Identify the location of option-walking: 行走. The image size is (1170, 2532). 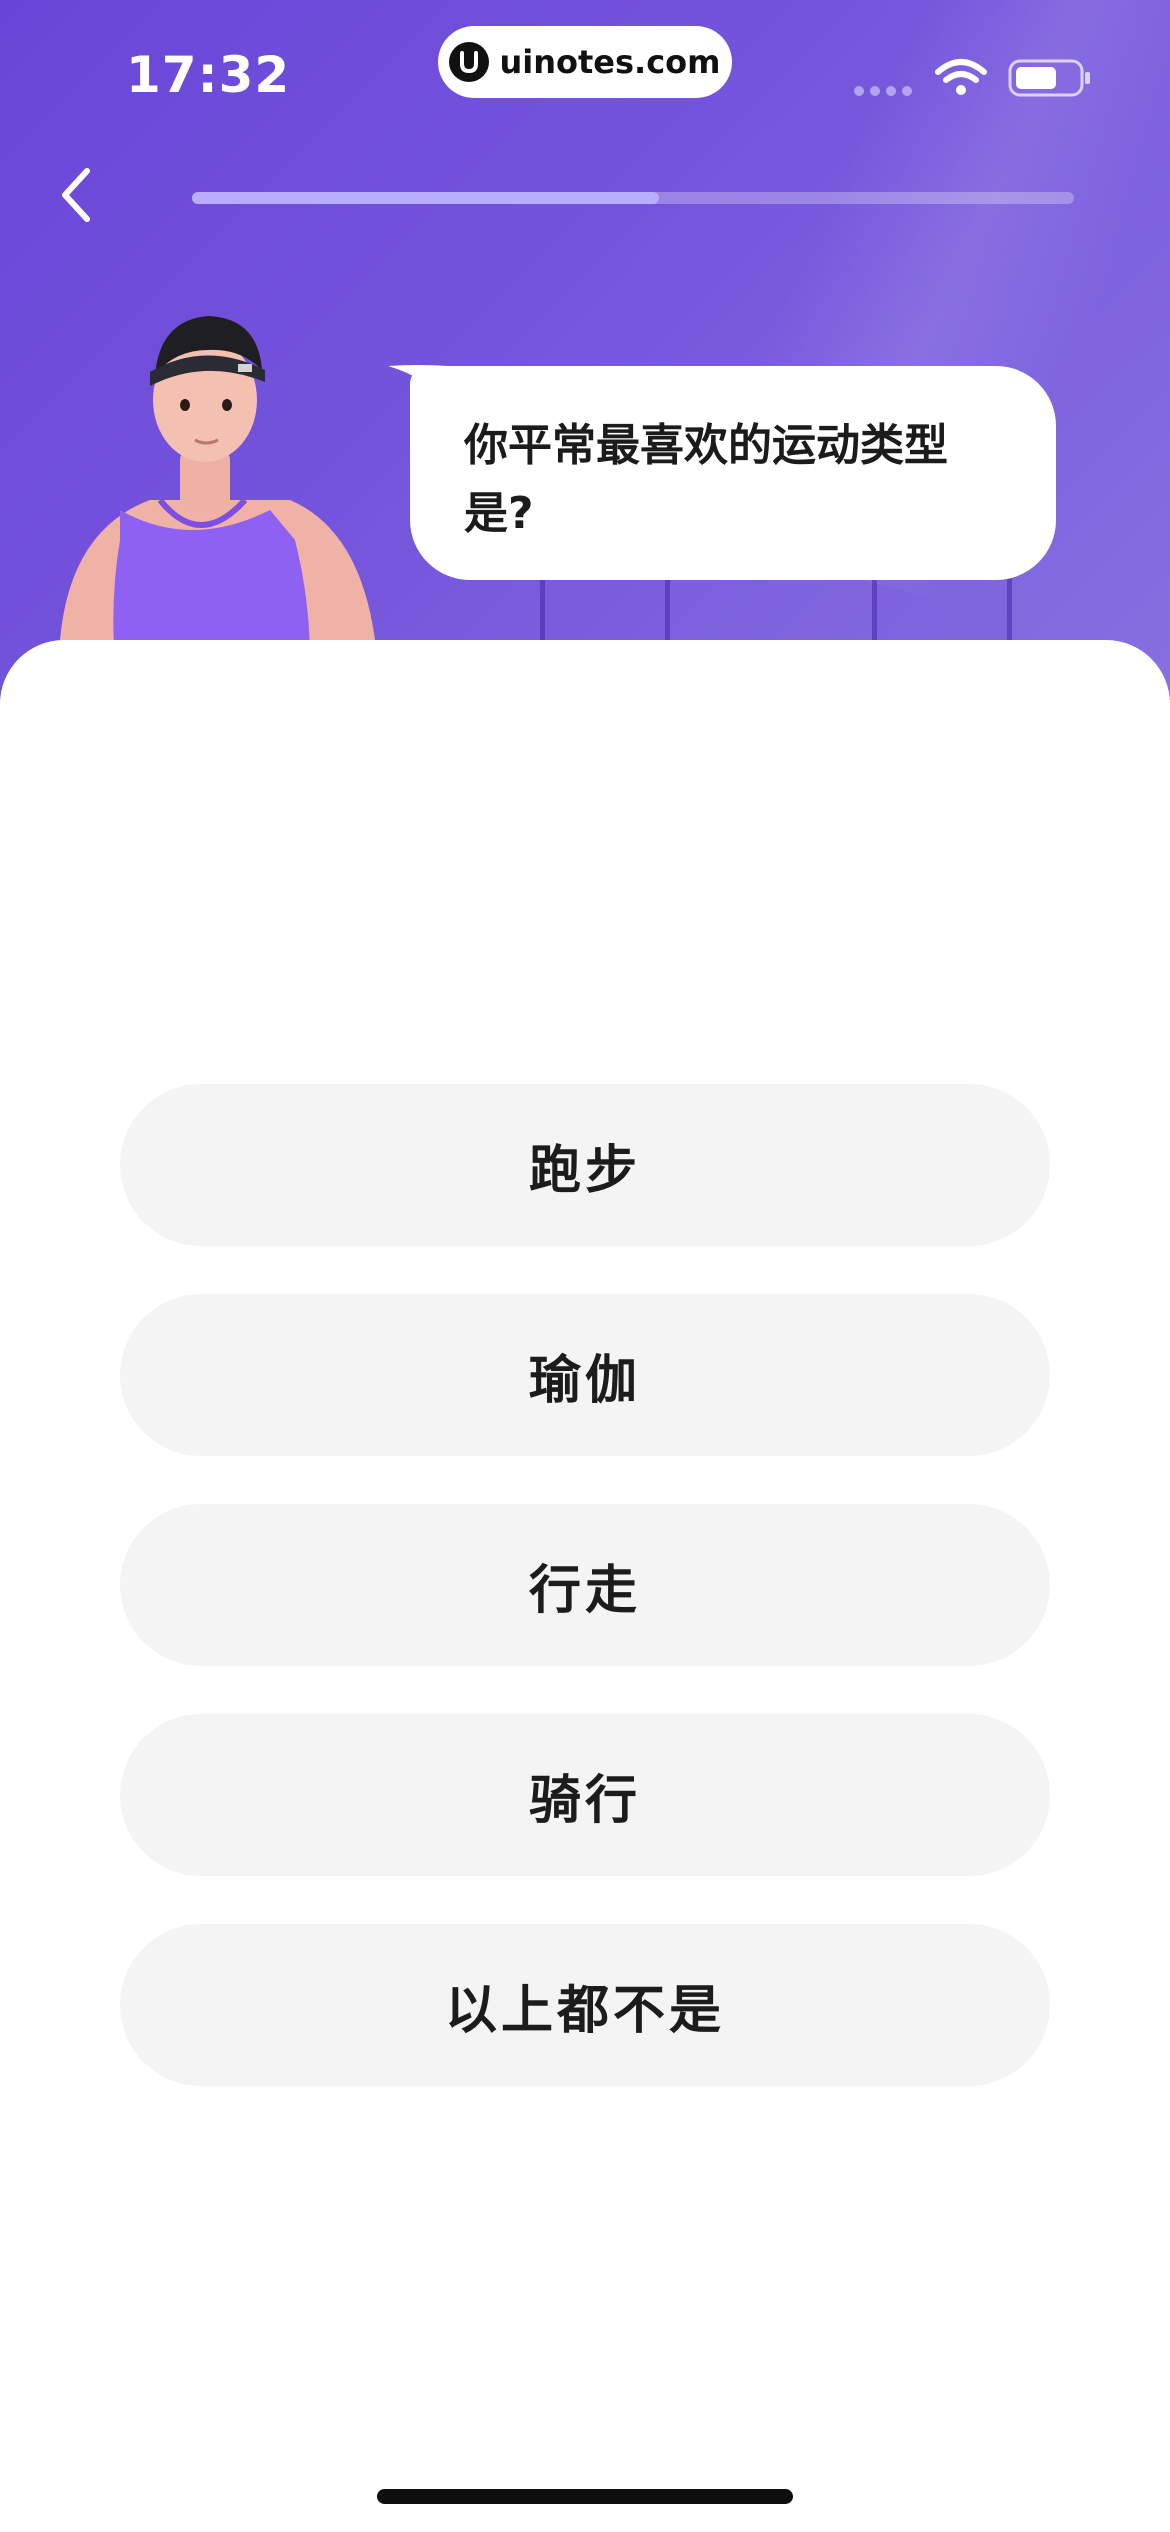
(585, 1585).